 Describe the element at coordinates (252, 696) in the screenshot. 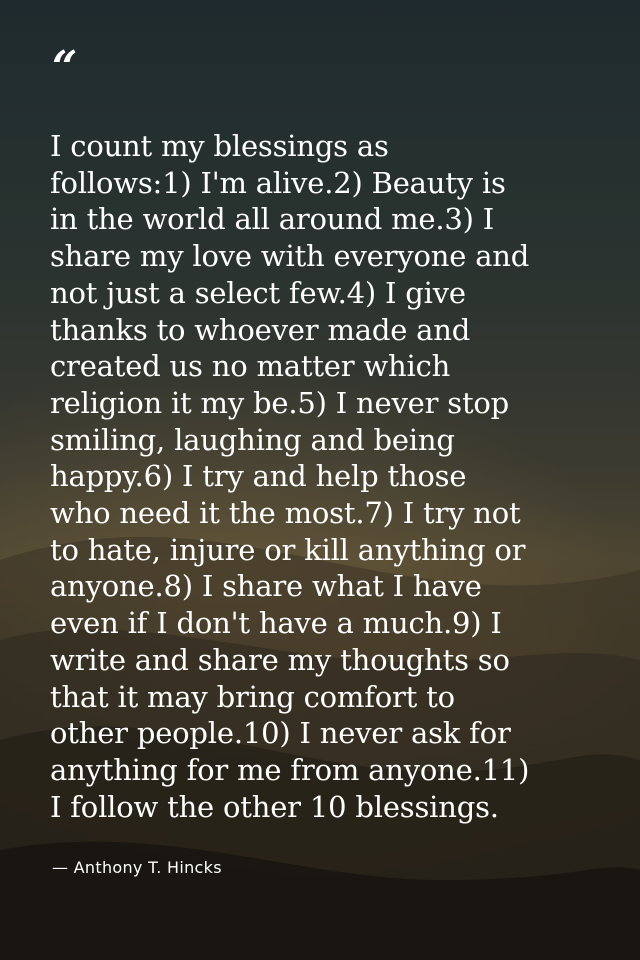

I see `quote-line: that it may bring comfort to` at that location.